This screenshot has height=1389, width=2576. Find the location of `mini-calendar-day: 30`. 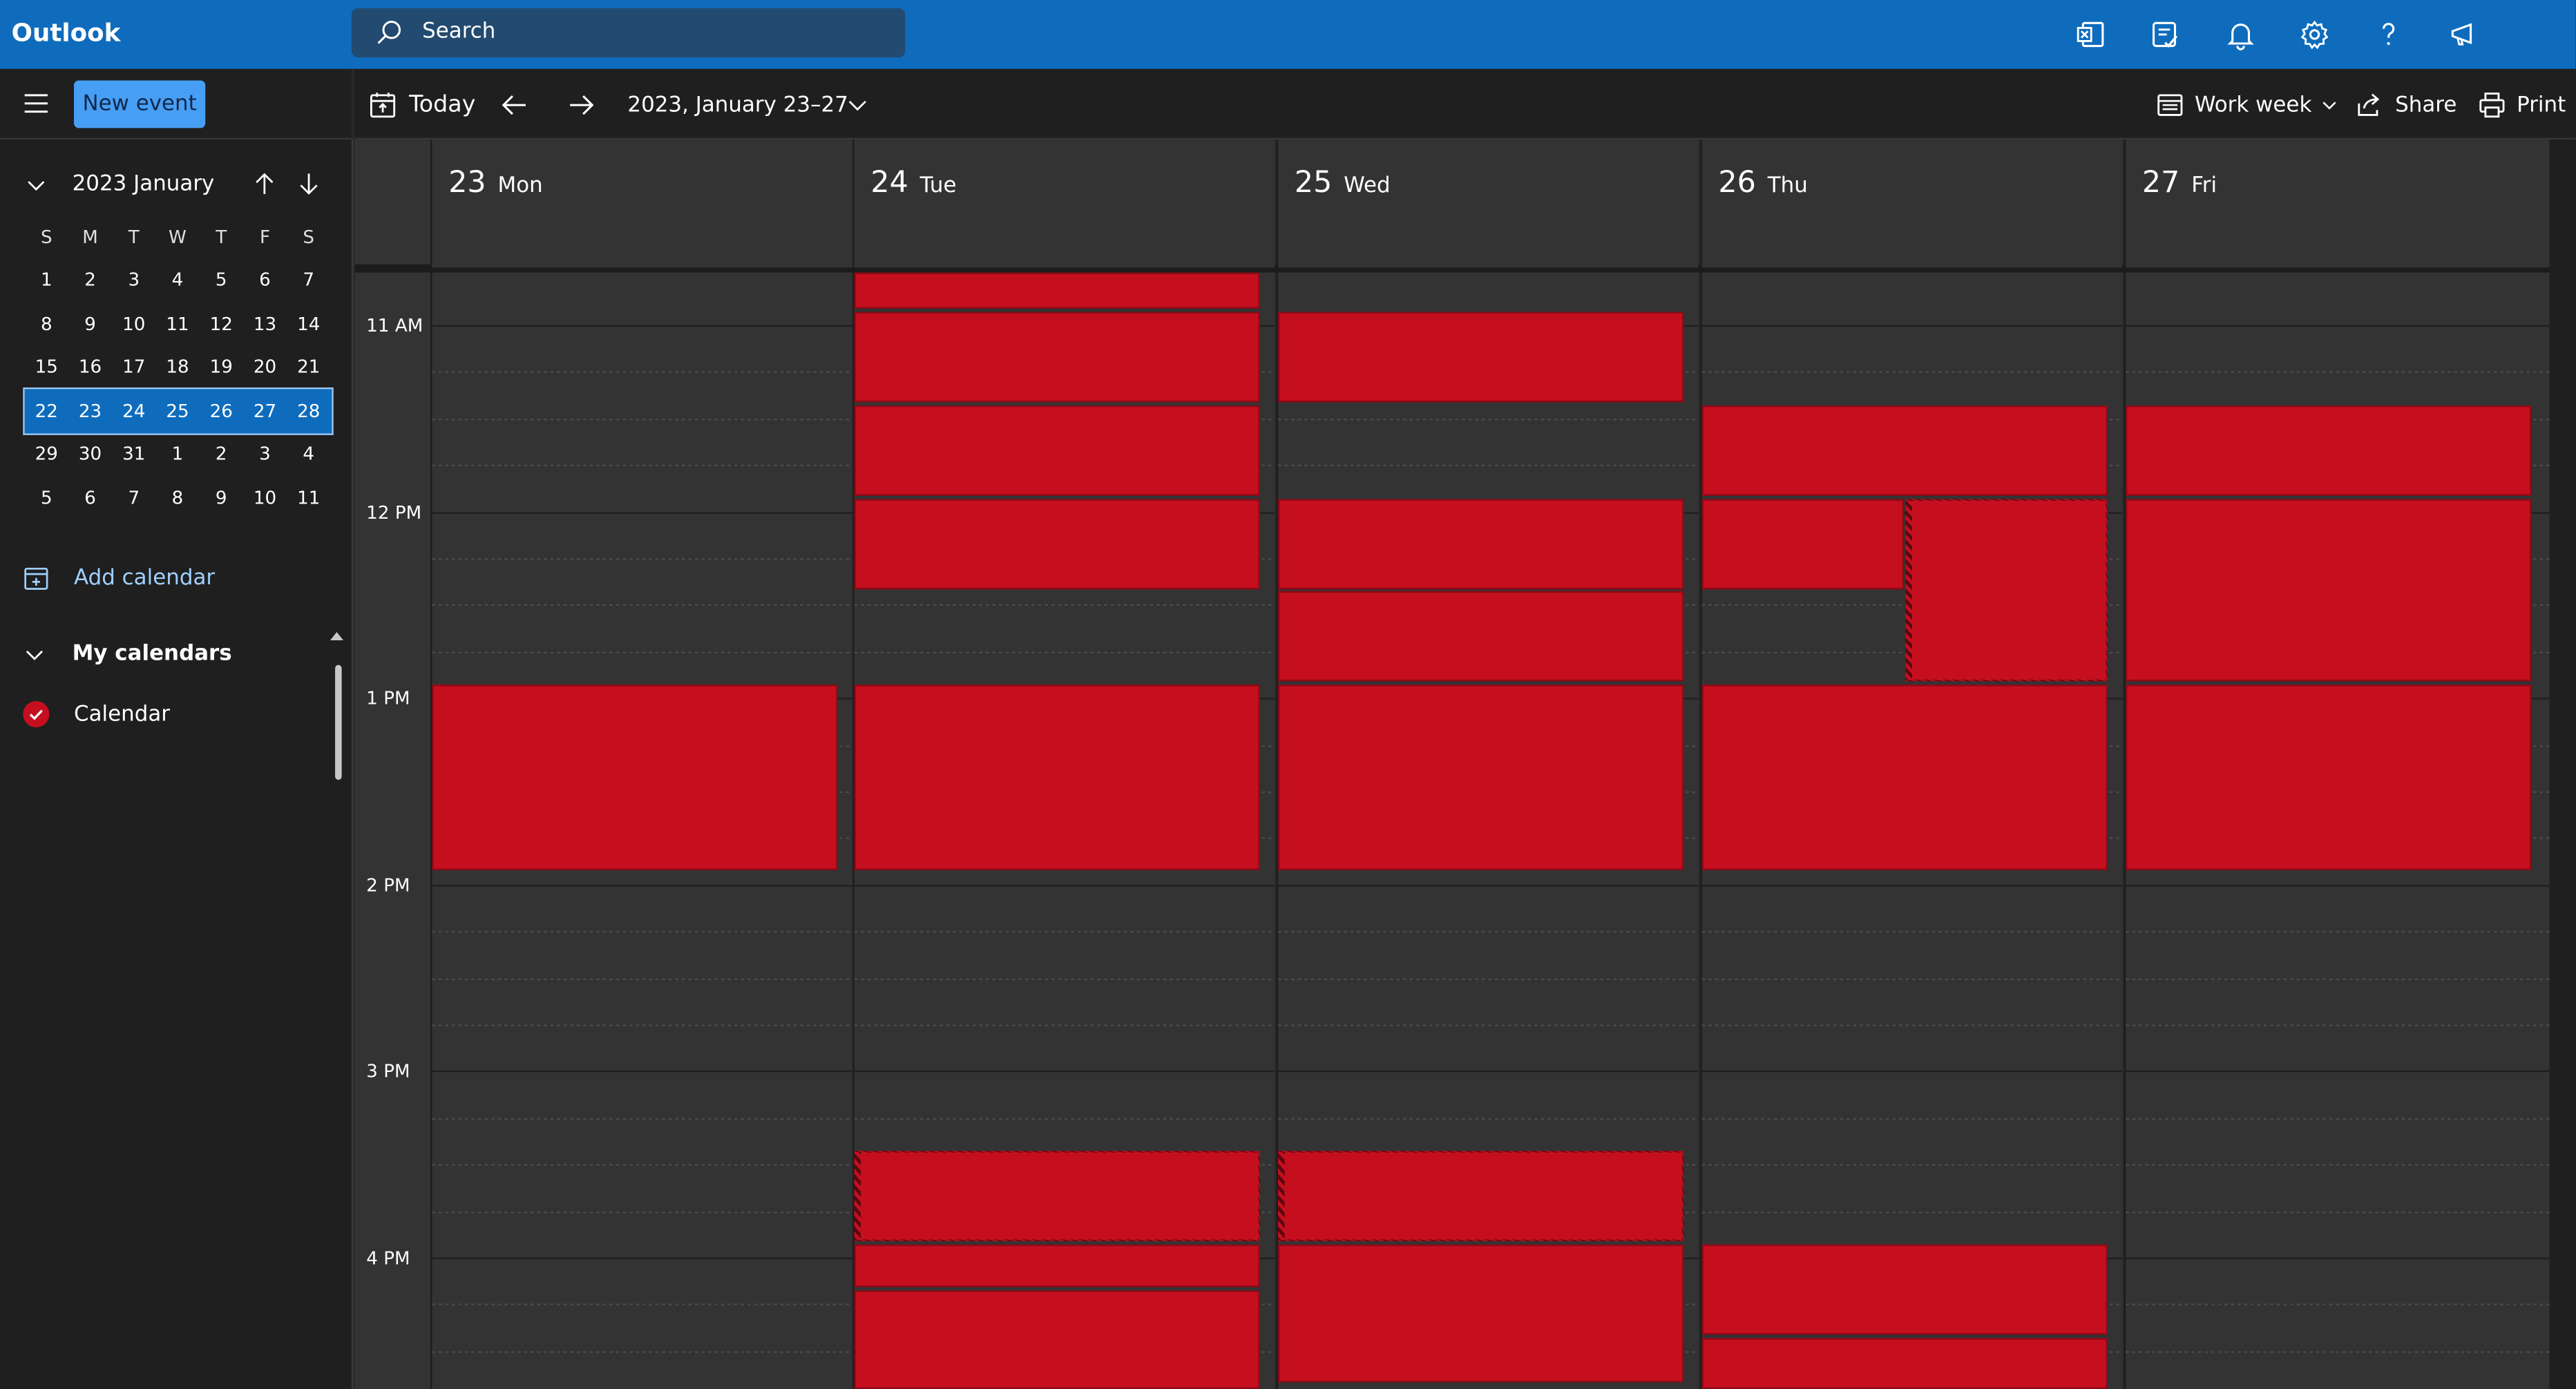

mini-calendar-day: 30 is located at coordinates (90, 454).